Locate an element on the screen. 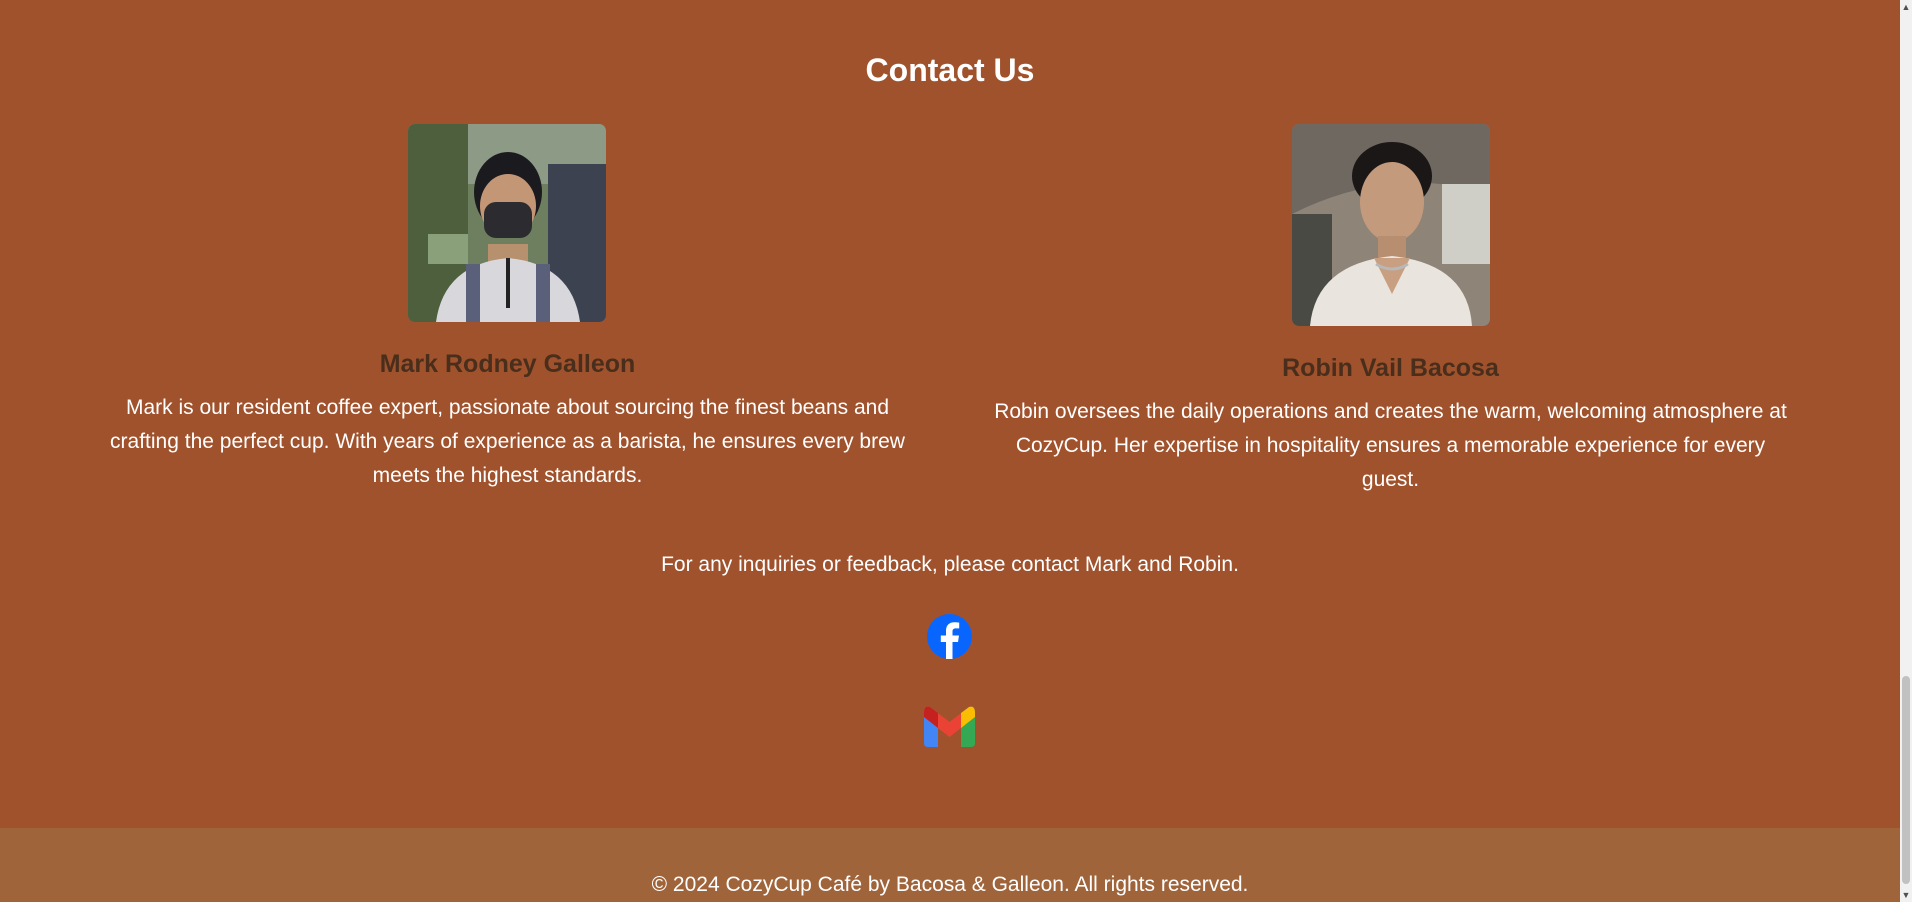 The image size is (1912, 902). facebook-icon is located at coordinates (949, 636).